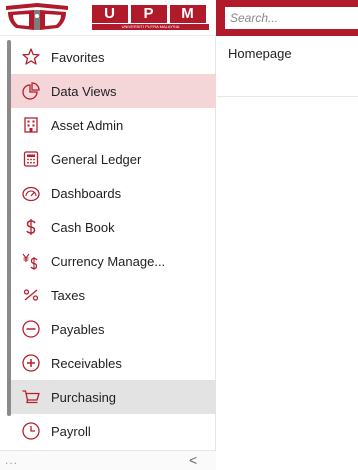 The height and width of the screenshot is (470, 358). I want to click on sidebar-item-label: General Ledger, so click(96, 159).